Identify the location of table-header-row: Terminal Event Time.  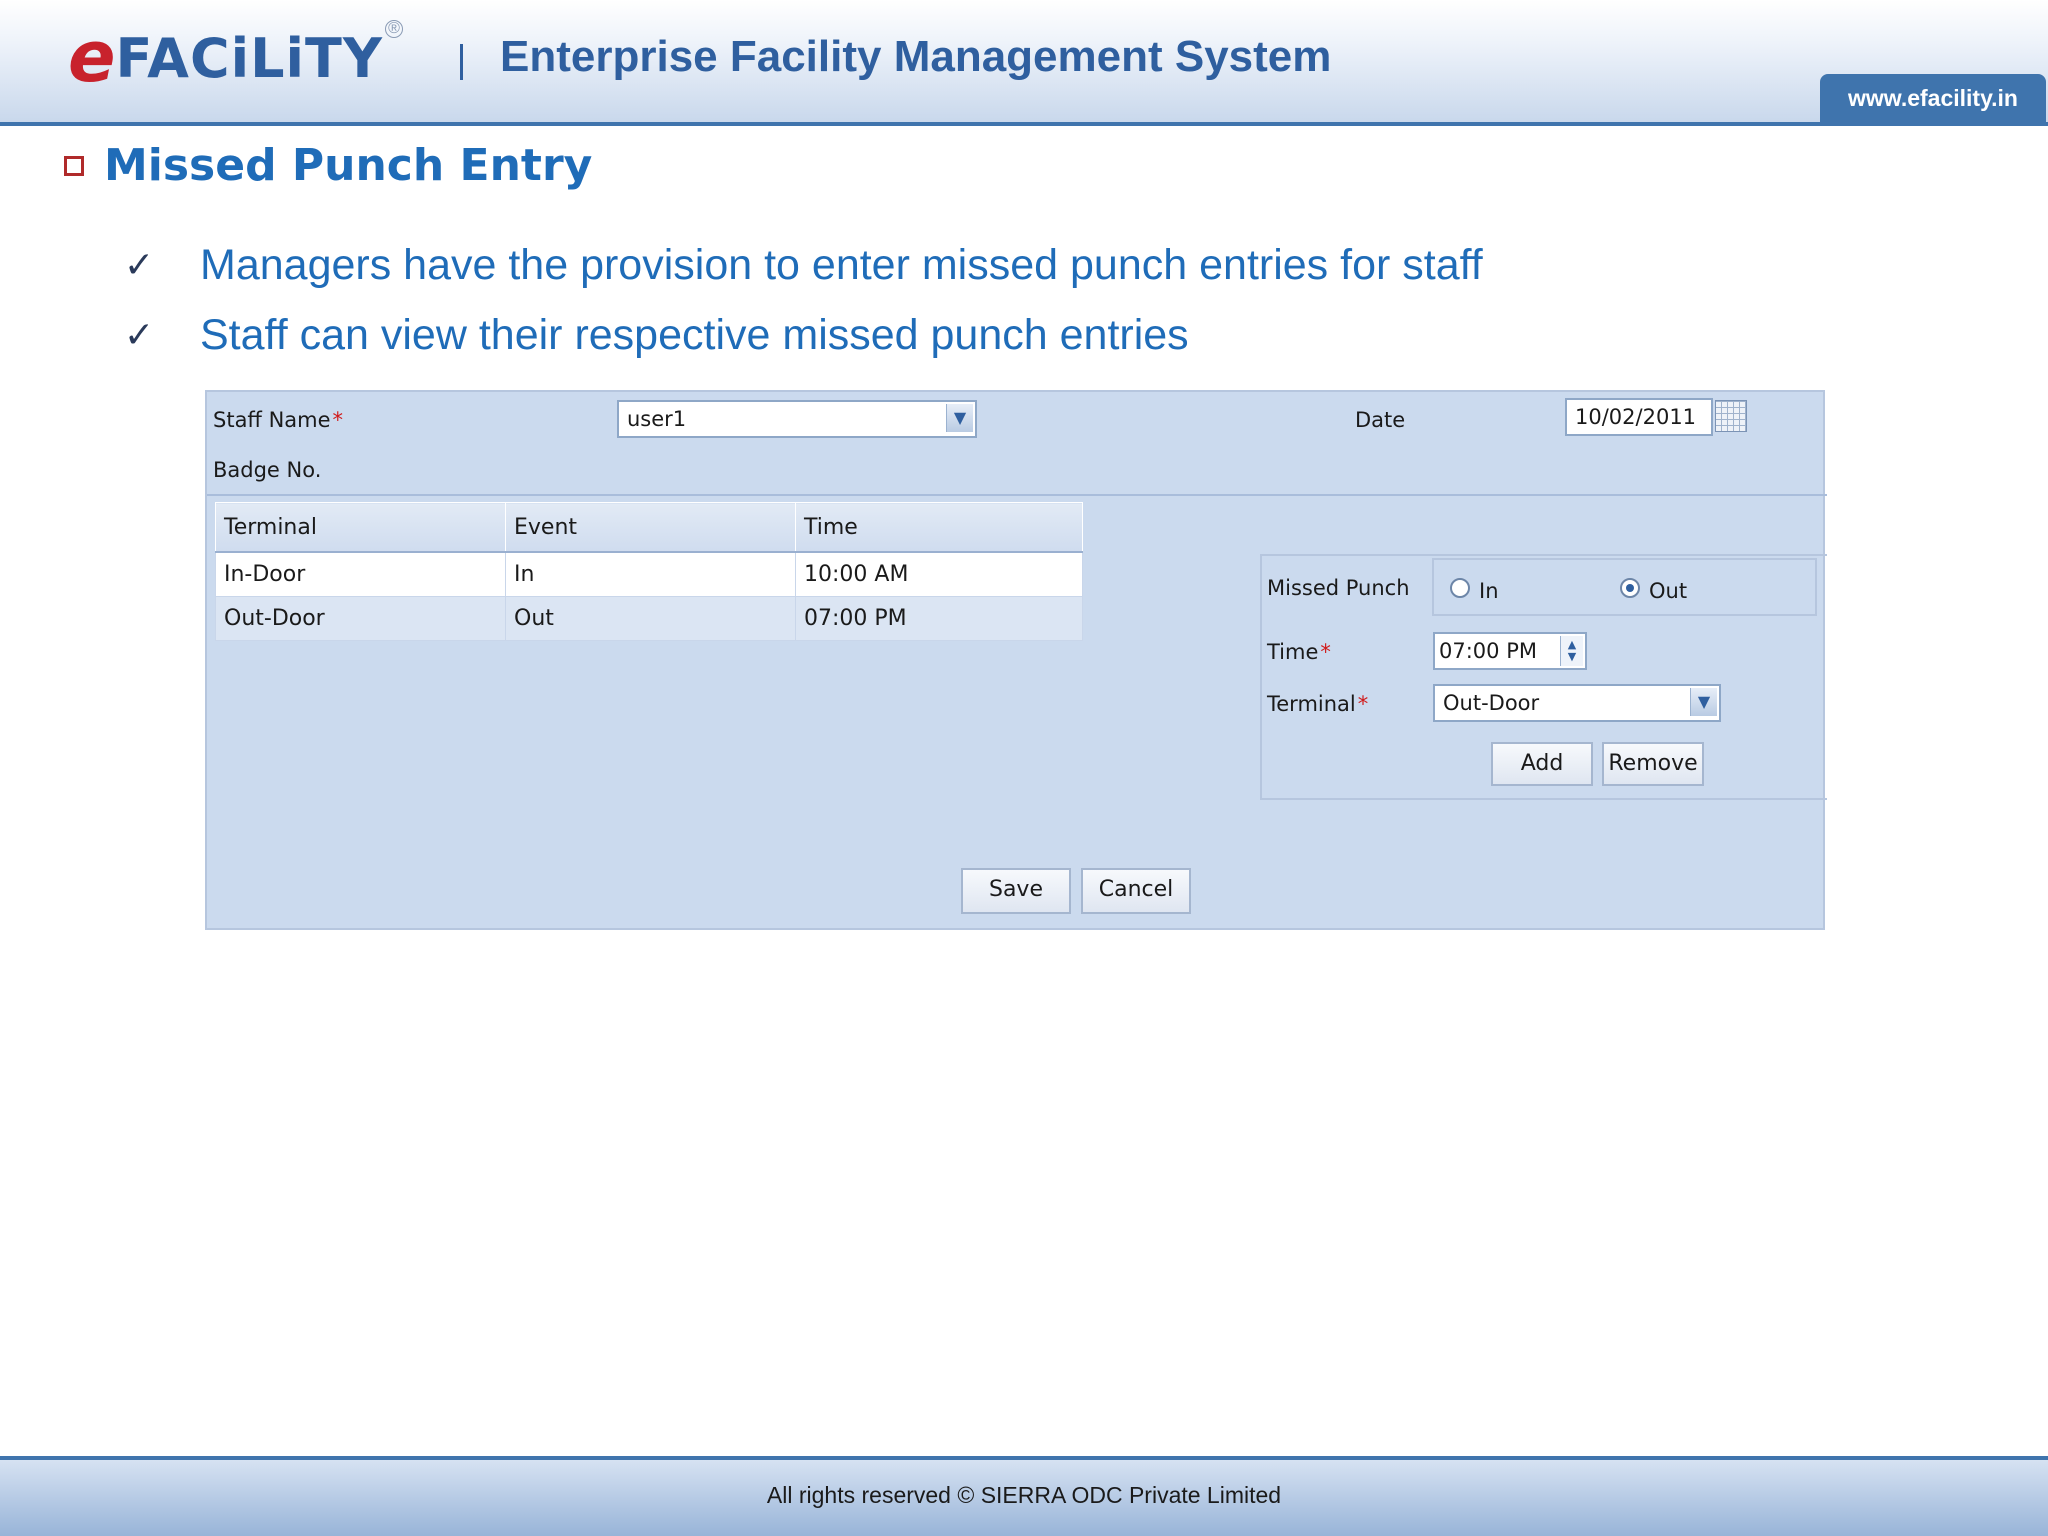
(649, 527).